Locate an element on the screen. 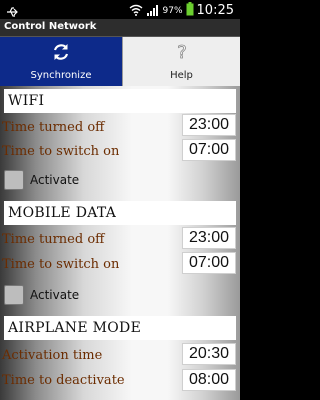 Image resolution: width=320 pixels, height=400 pixels. wifi-on-label: Time to switch on is located at coordinates (61, 151).